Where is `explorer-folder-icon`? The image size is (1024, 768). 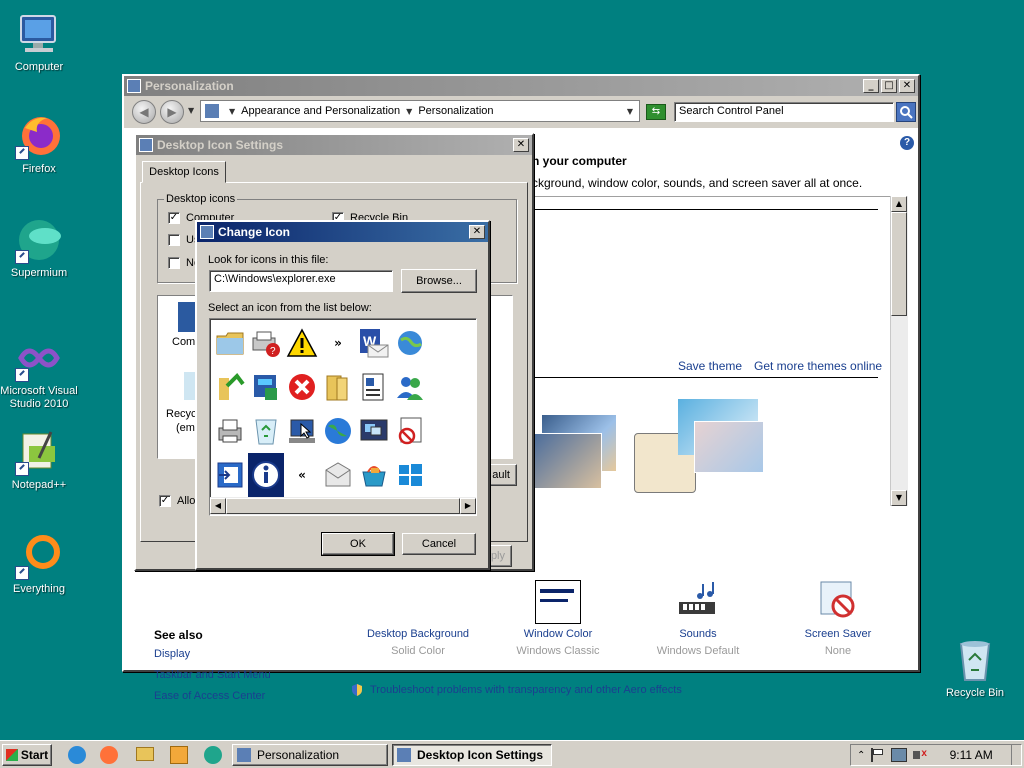
explorer-folder-icon is located at coordinates (145, 754).